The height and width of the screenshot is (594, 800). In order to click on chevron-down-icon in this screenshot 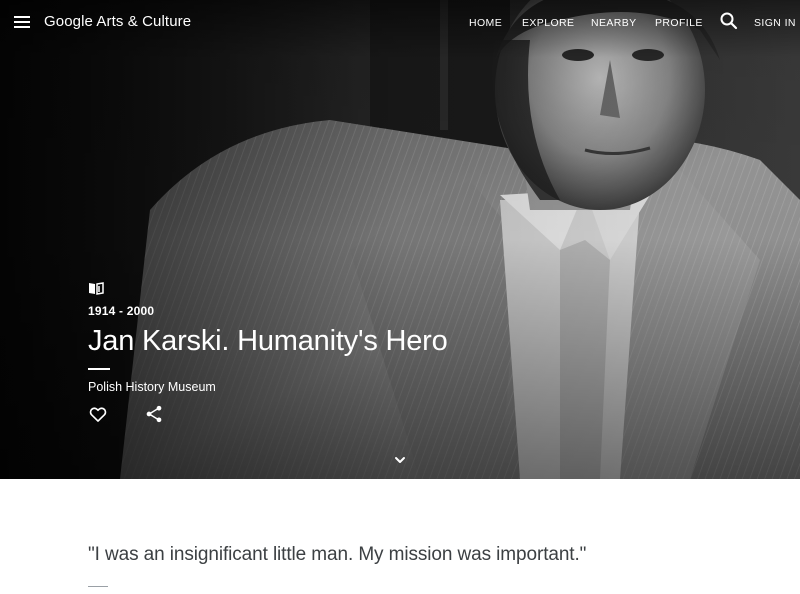, I will do `click(400, 460)`.